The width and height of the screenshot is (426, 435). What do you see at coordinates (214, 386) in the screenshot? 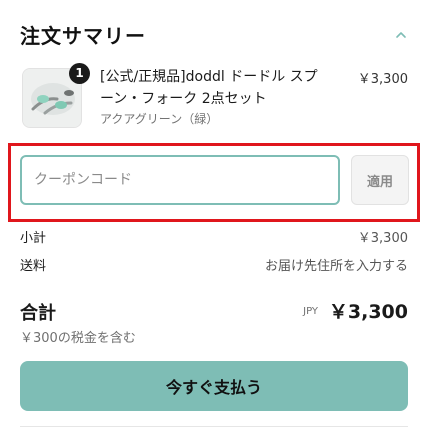
I see `pay-now-button: 今すぐ支払う` at bounding box center [214, 386].